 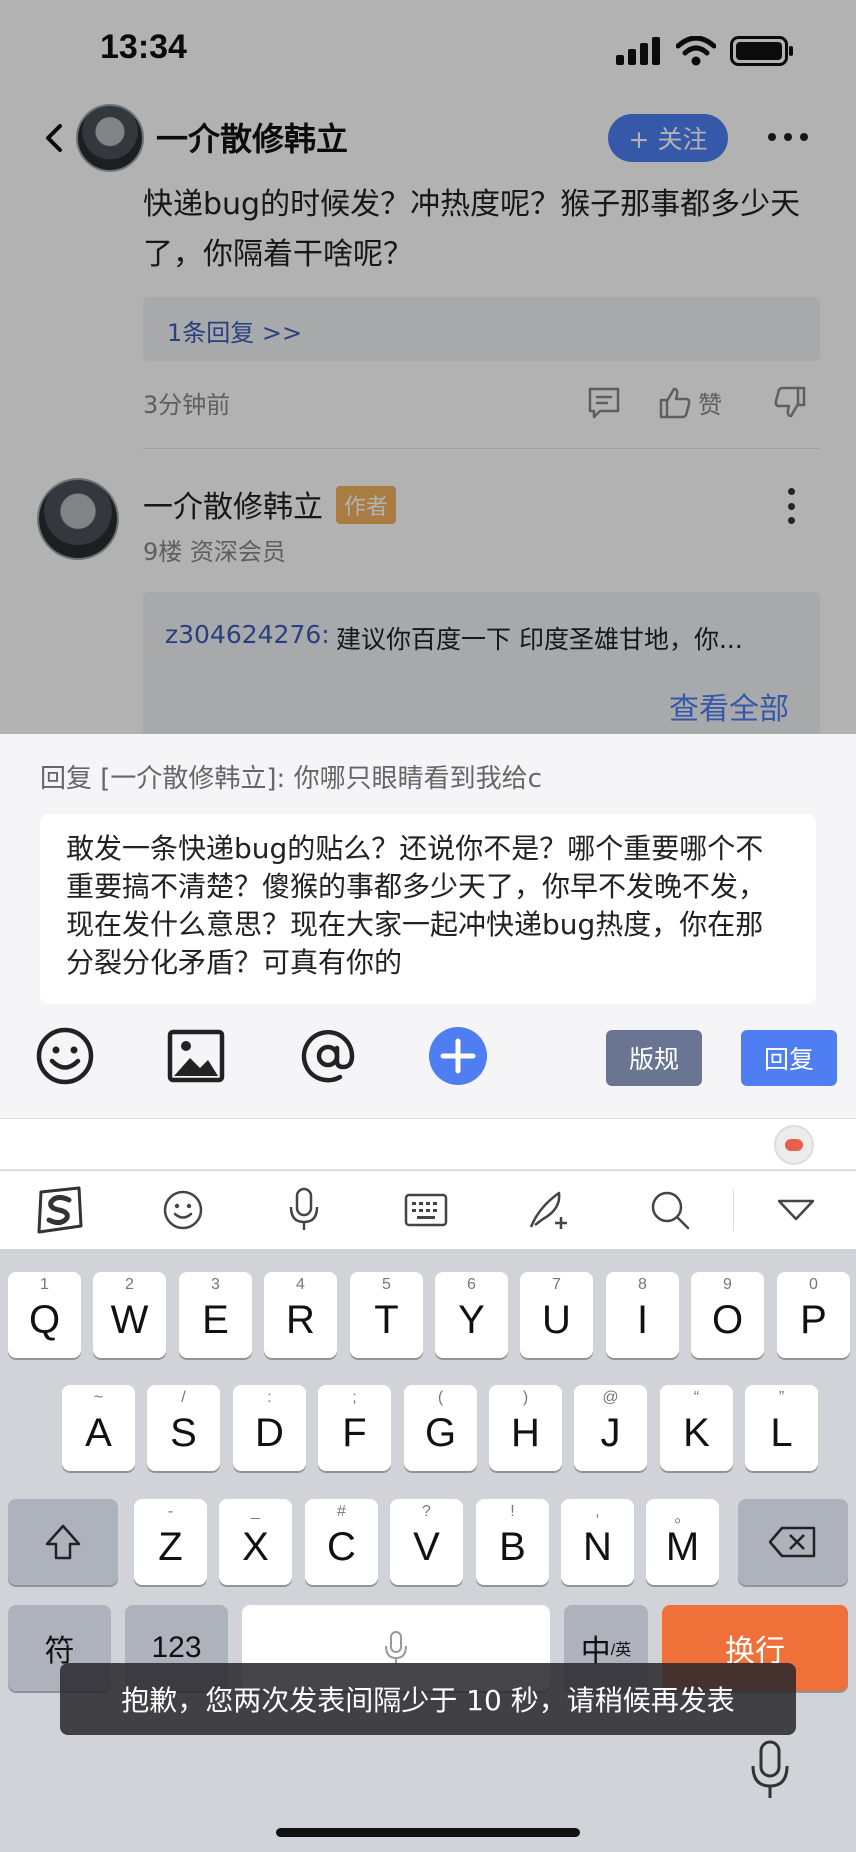 What do you see at coordinates (233, 504) in the screenshot?
I see `comment-author-name: 一介散修韩立` at bounding box center [233, 504].